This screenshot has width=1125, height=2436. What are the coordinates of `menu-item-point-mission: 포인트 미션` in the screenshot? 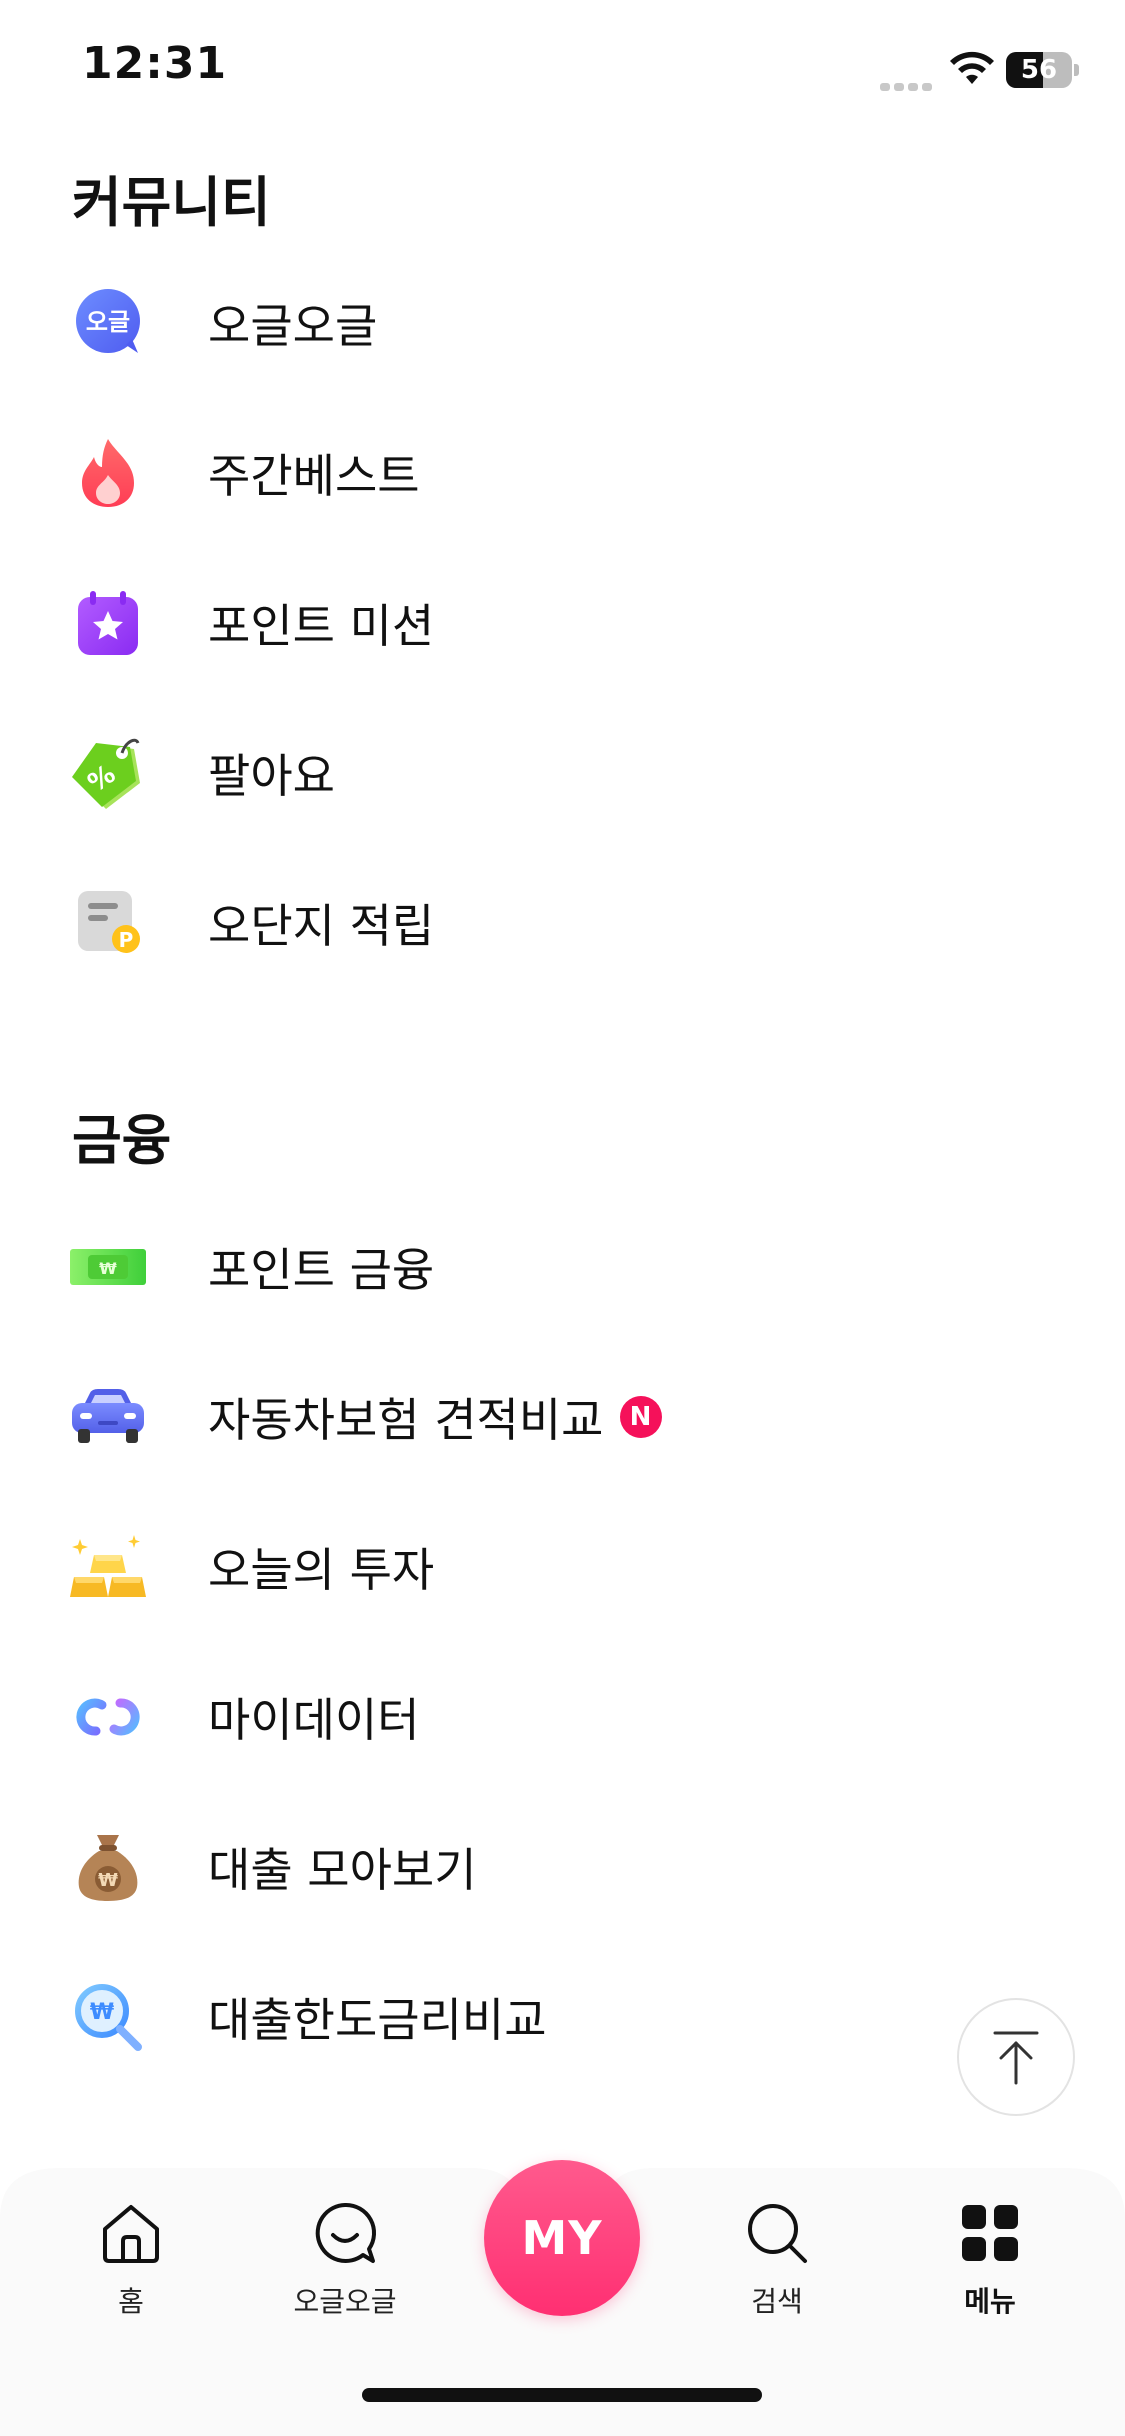 It's located at (562, 623).